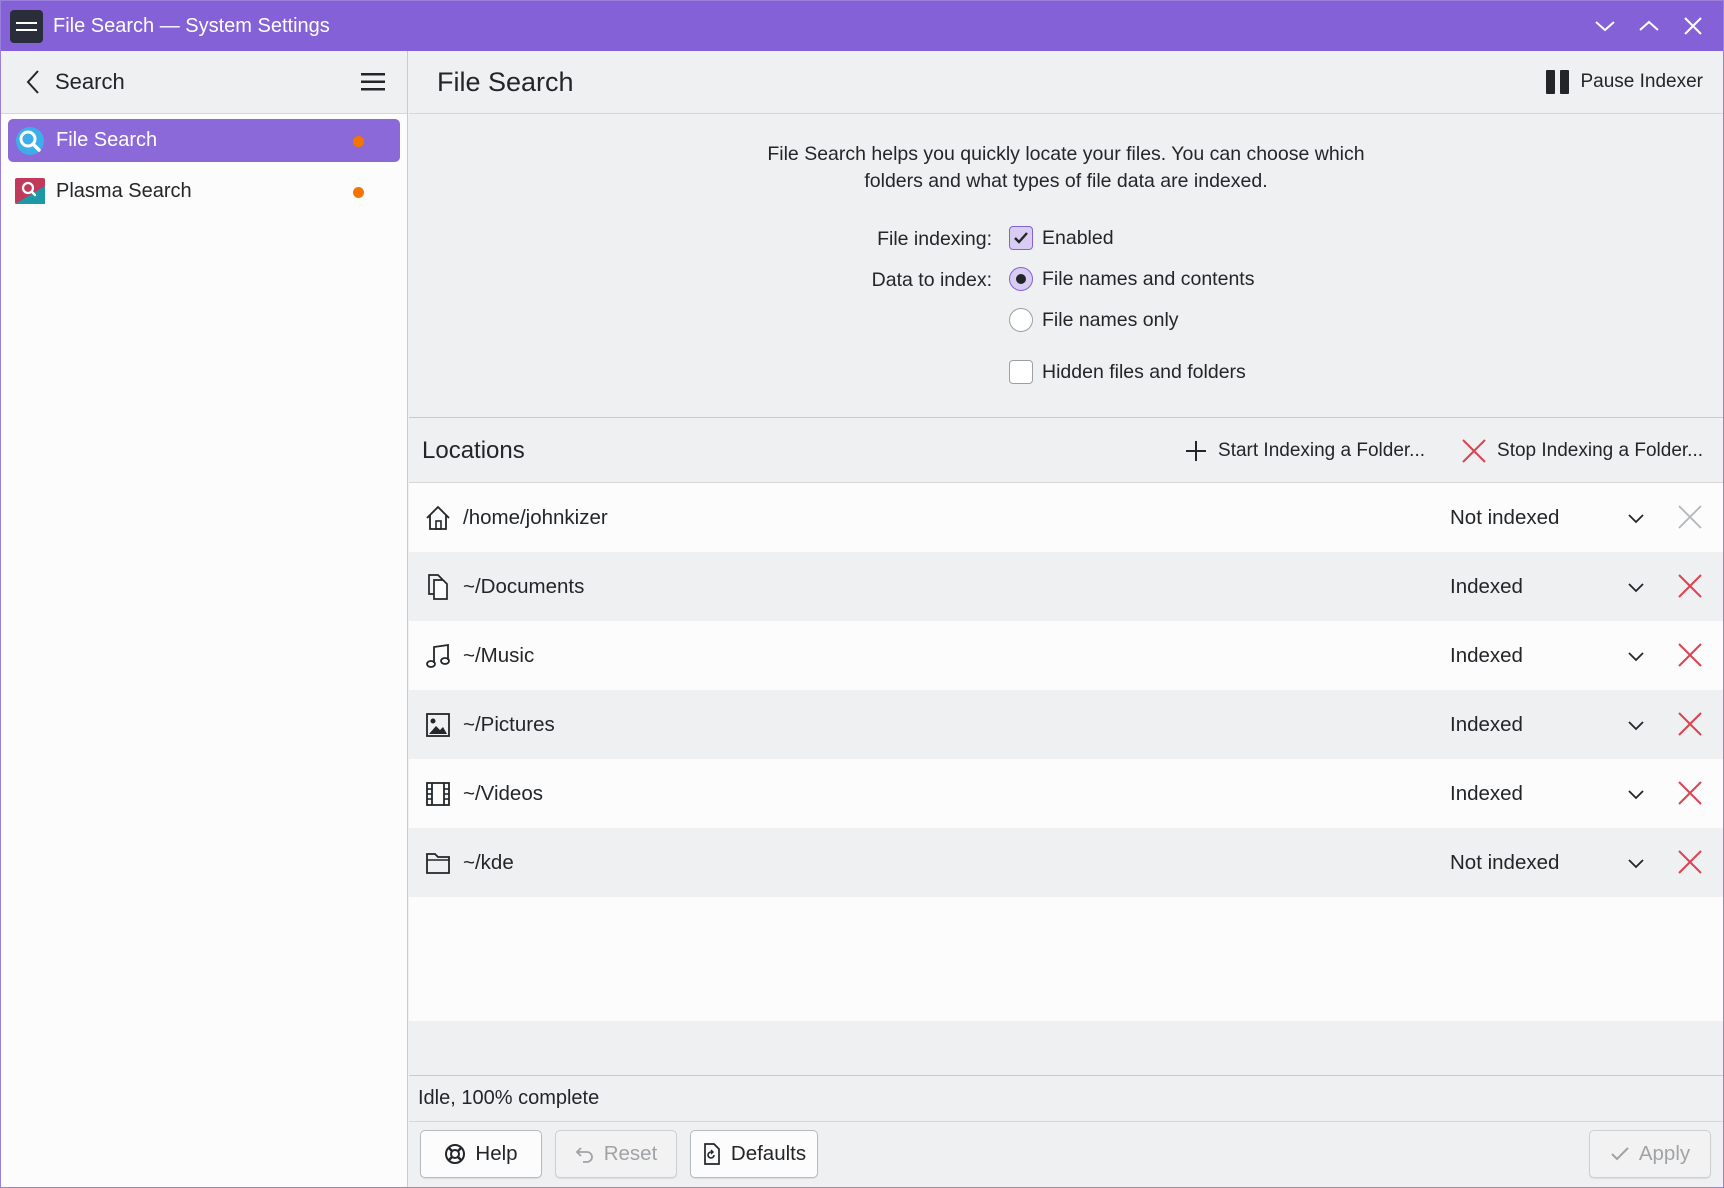 This screenshot has width=1724, height=1188. What do you see at coordinates (191, 25) in the screenshot?
I see `window-title: File Search — System Settings` at bounding box center [191, 25].